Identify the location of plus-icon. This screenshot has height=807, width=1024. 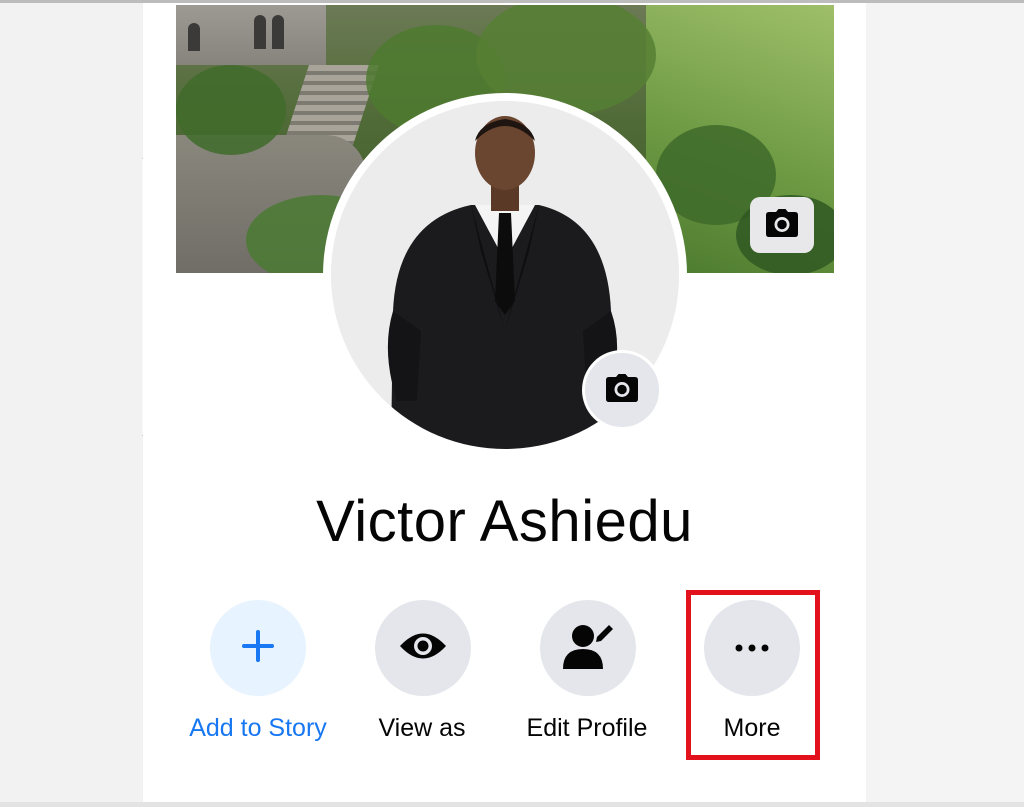
(258, 648).